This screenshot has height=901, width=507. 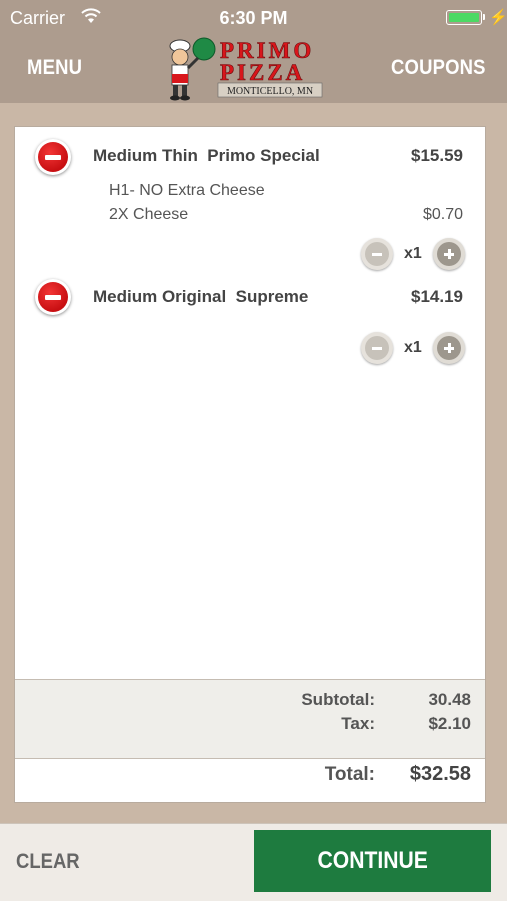 What do you see at coordinates (349, 774) in the screenshot?
I see `total-label: Total:` at bounding box center [349, 774].